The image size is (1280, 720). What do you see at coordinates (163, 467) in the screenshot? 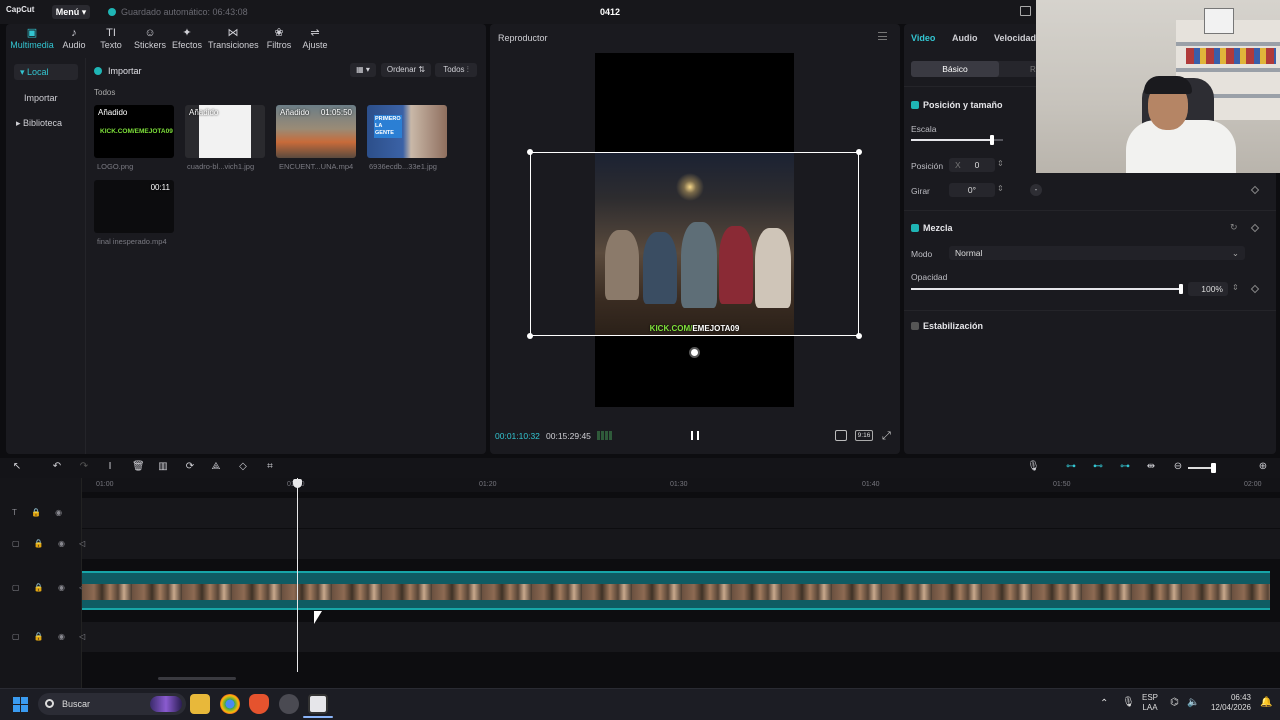
I see `freeze-icon: ▥` at bounding box center [163, 467].